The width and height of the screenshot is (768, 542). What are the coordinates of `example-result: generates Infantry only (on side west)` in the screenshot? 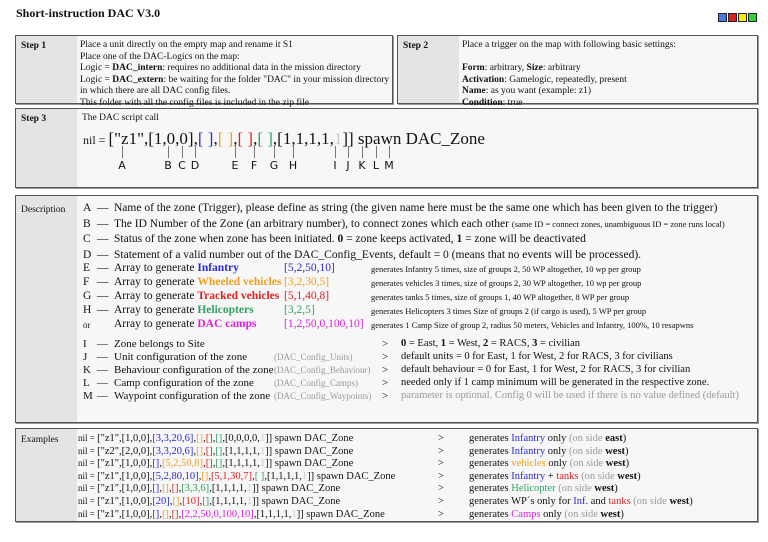 It's located at (549, 451).